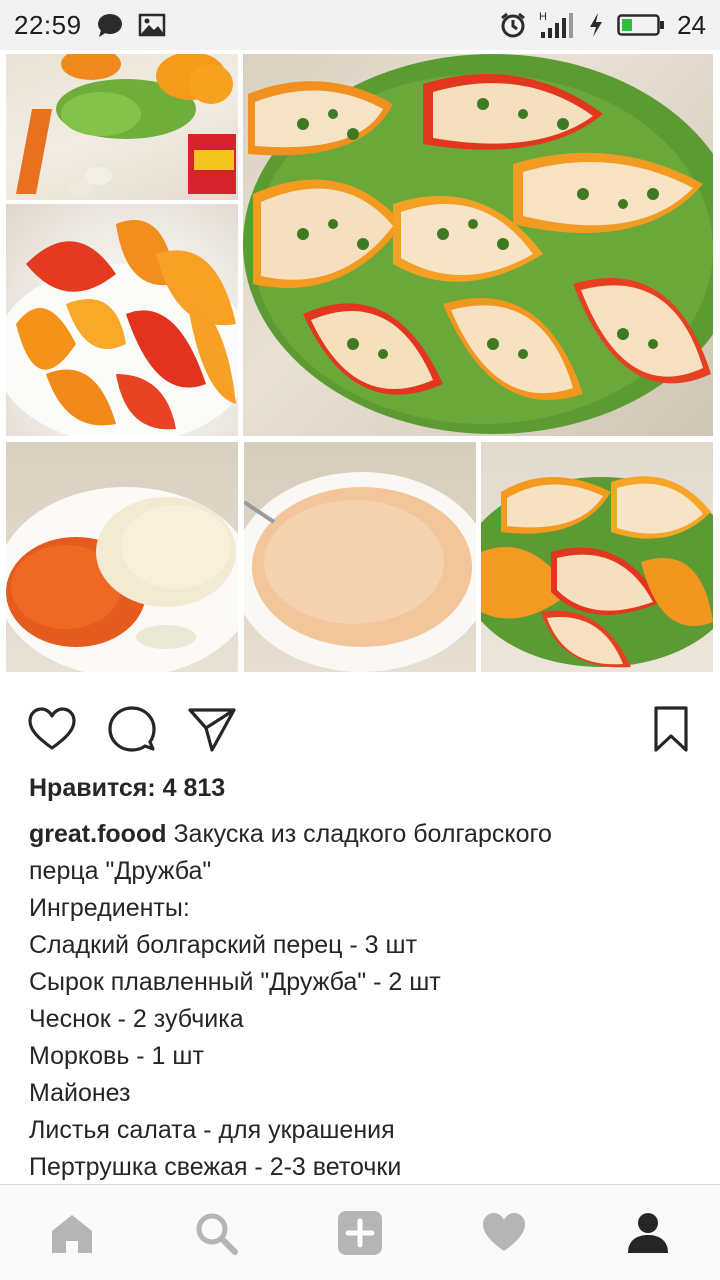 This screenshot has width=720, height=1280. I want to click on like-button, so click(52, 730).